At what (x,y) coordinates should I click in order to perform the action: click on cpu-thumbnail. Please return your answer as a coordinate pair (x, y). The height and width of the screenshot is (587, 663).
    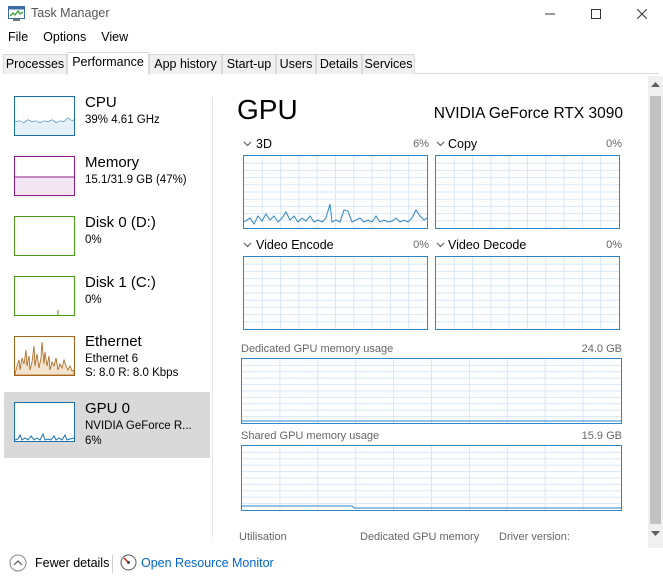
    Looking at the image, I should click on (44, 116).